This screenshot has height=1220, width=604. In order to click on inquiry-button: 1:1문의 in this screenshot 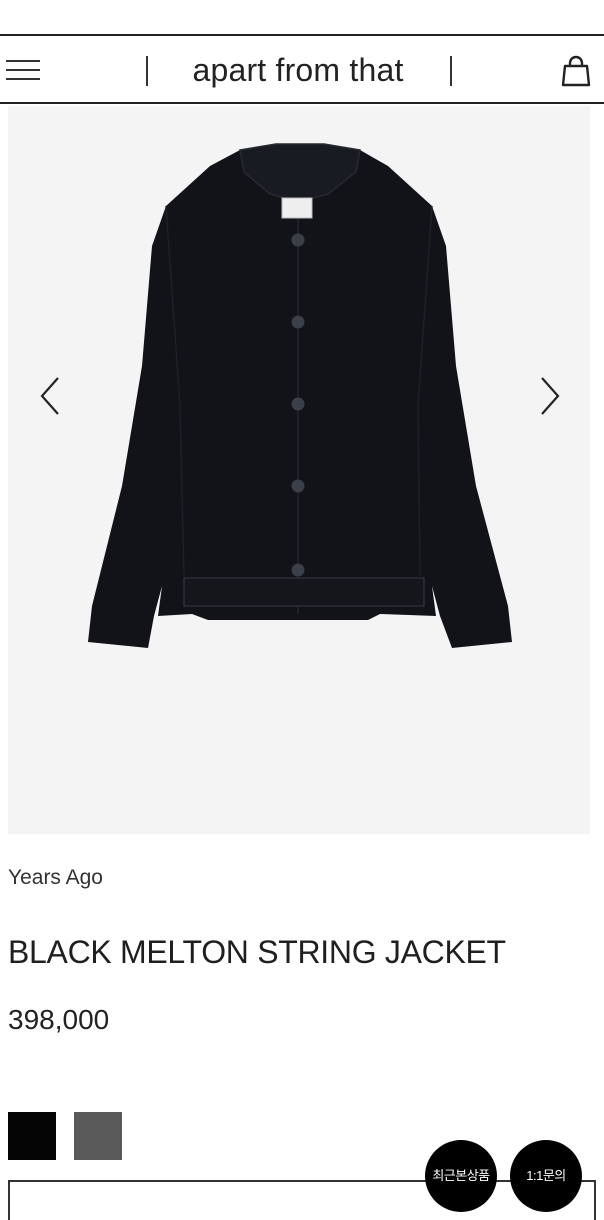, I will do `click(546, 1176)`.